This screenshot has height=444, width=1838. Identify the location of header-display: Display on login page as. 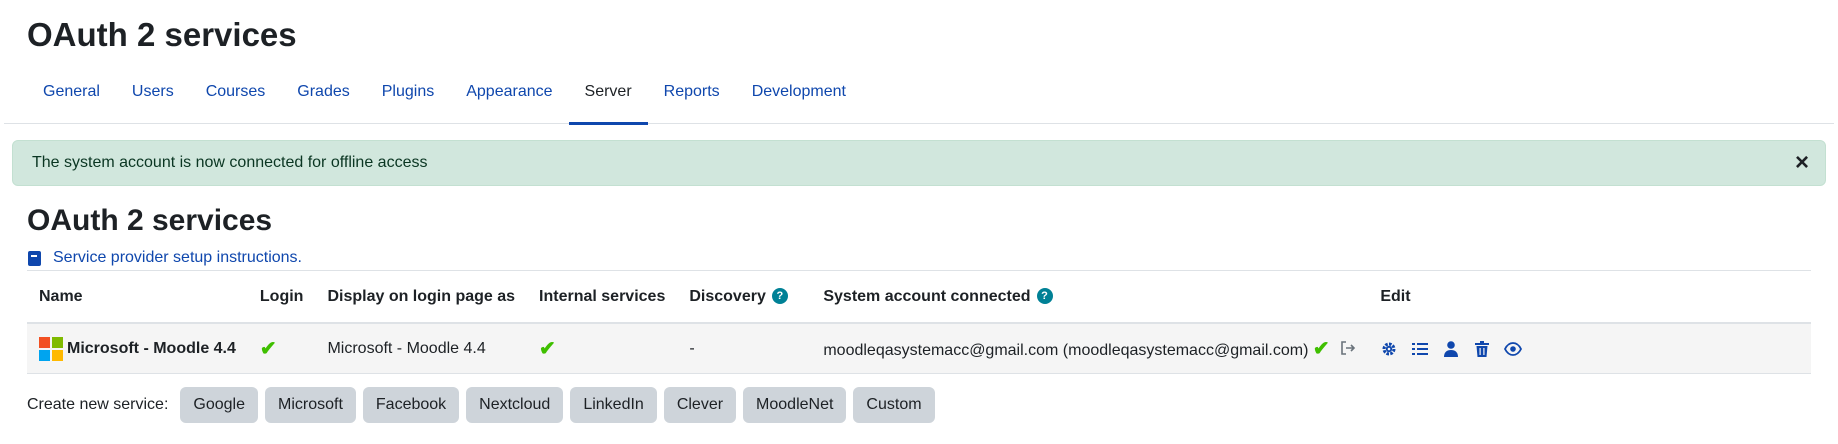
(421, 297).